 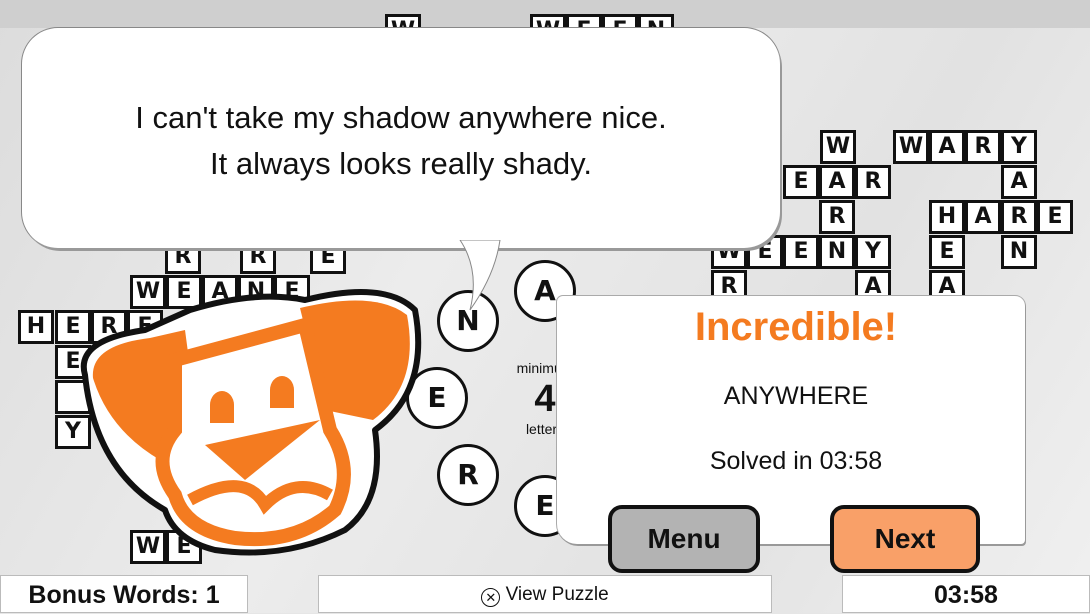 I want to click on dialogue-line-1: I can't take my shadow anywhere nice., so click(x=401, y=117).